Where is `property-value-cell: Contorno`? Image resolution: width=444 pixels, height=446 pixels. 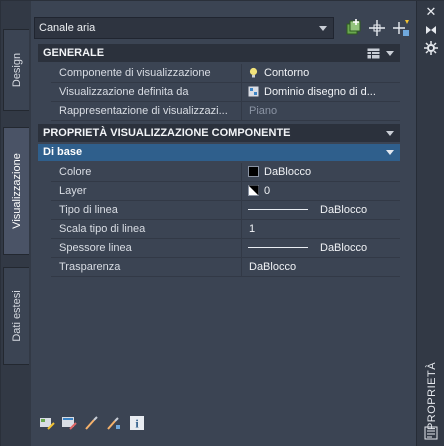
property-value-cell: Contorno is located at coordinates (320, 73).